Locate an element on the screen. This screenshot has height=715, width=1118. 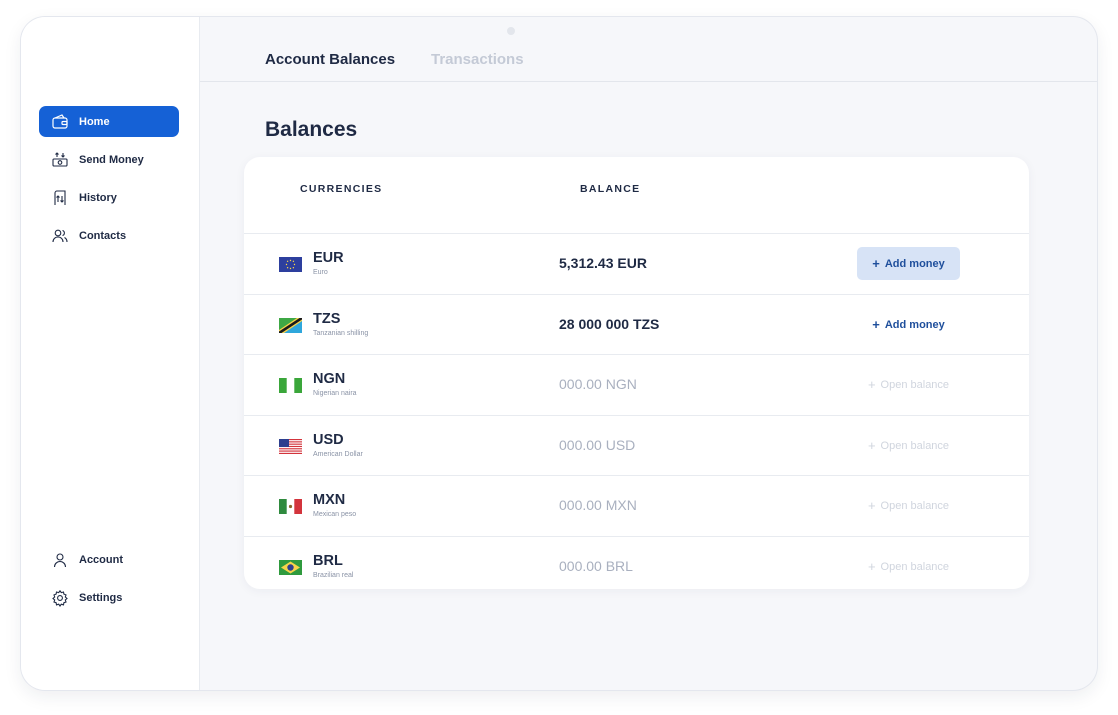
sidebar-item-label: Home is located at coordinates (94, 121).